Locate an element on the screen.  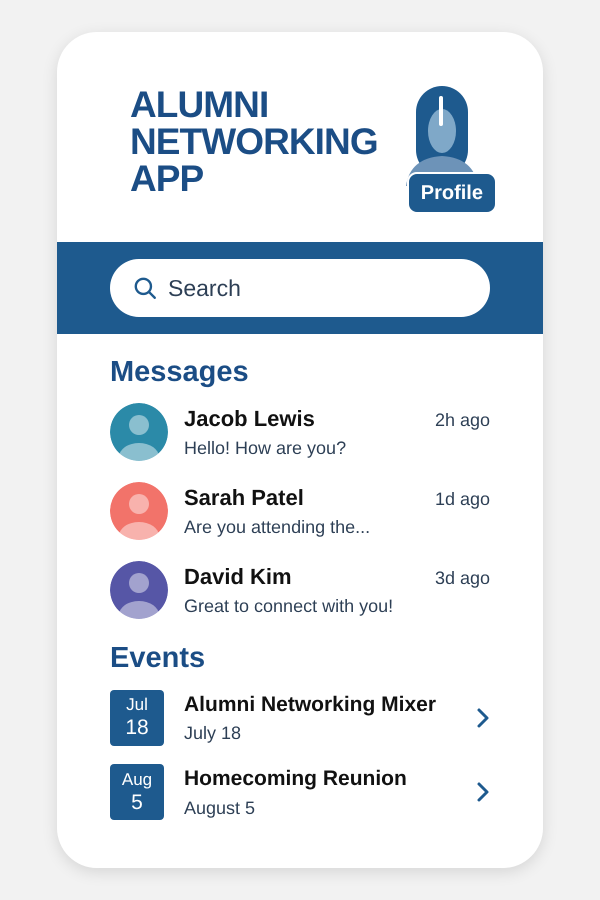
sender-name: Sarah Patel is located at coordinates (244, 498).